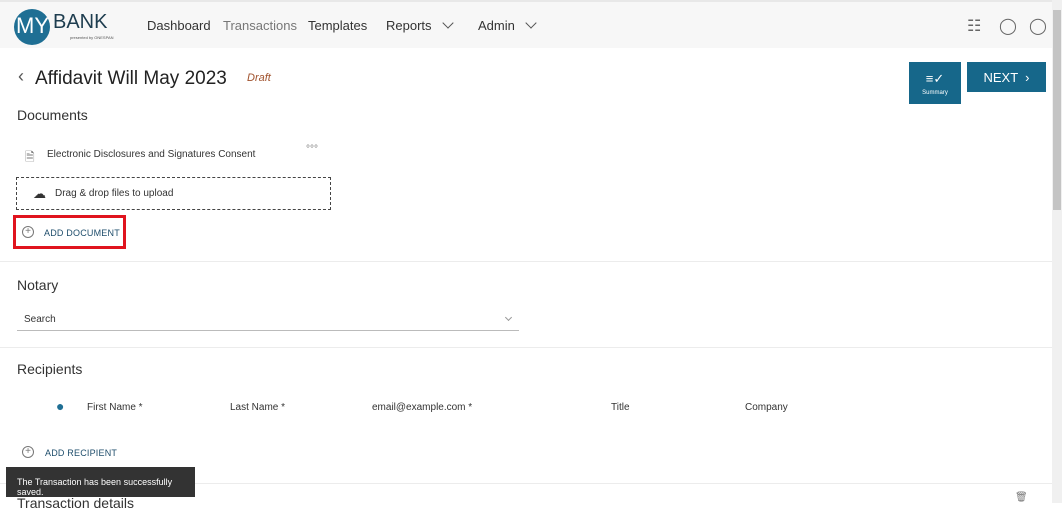  I want to click on scrollbar-thumb, so click(1057, 110).